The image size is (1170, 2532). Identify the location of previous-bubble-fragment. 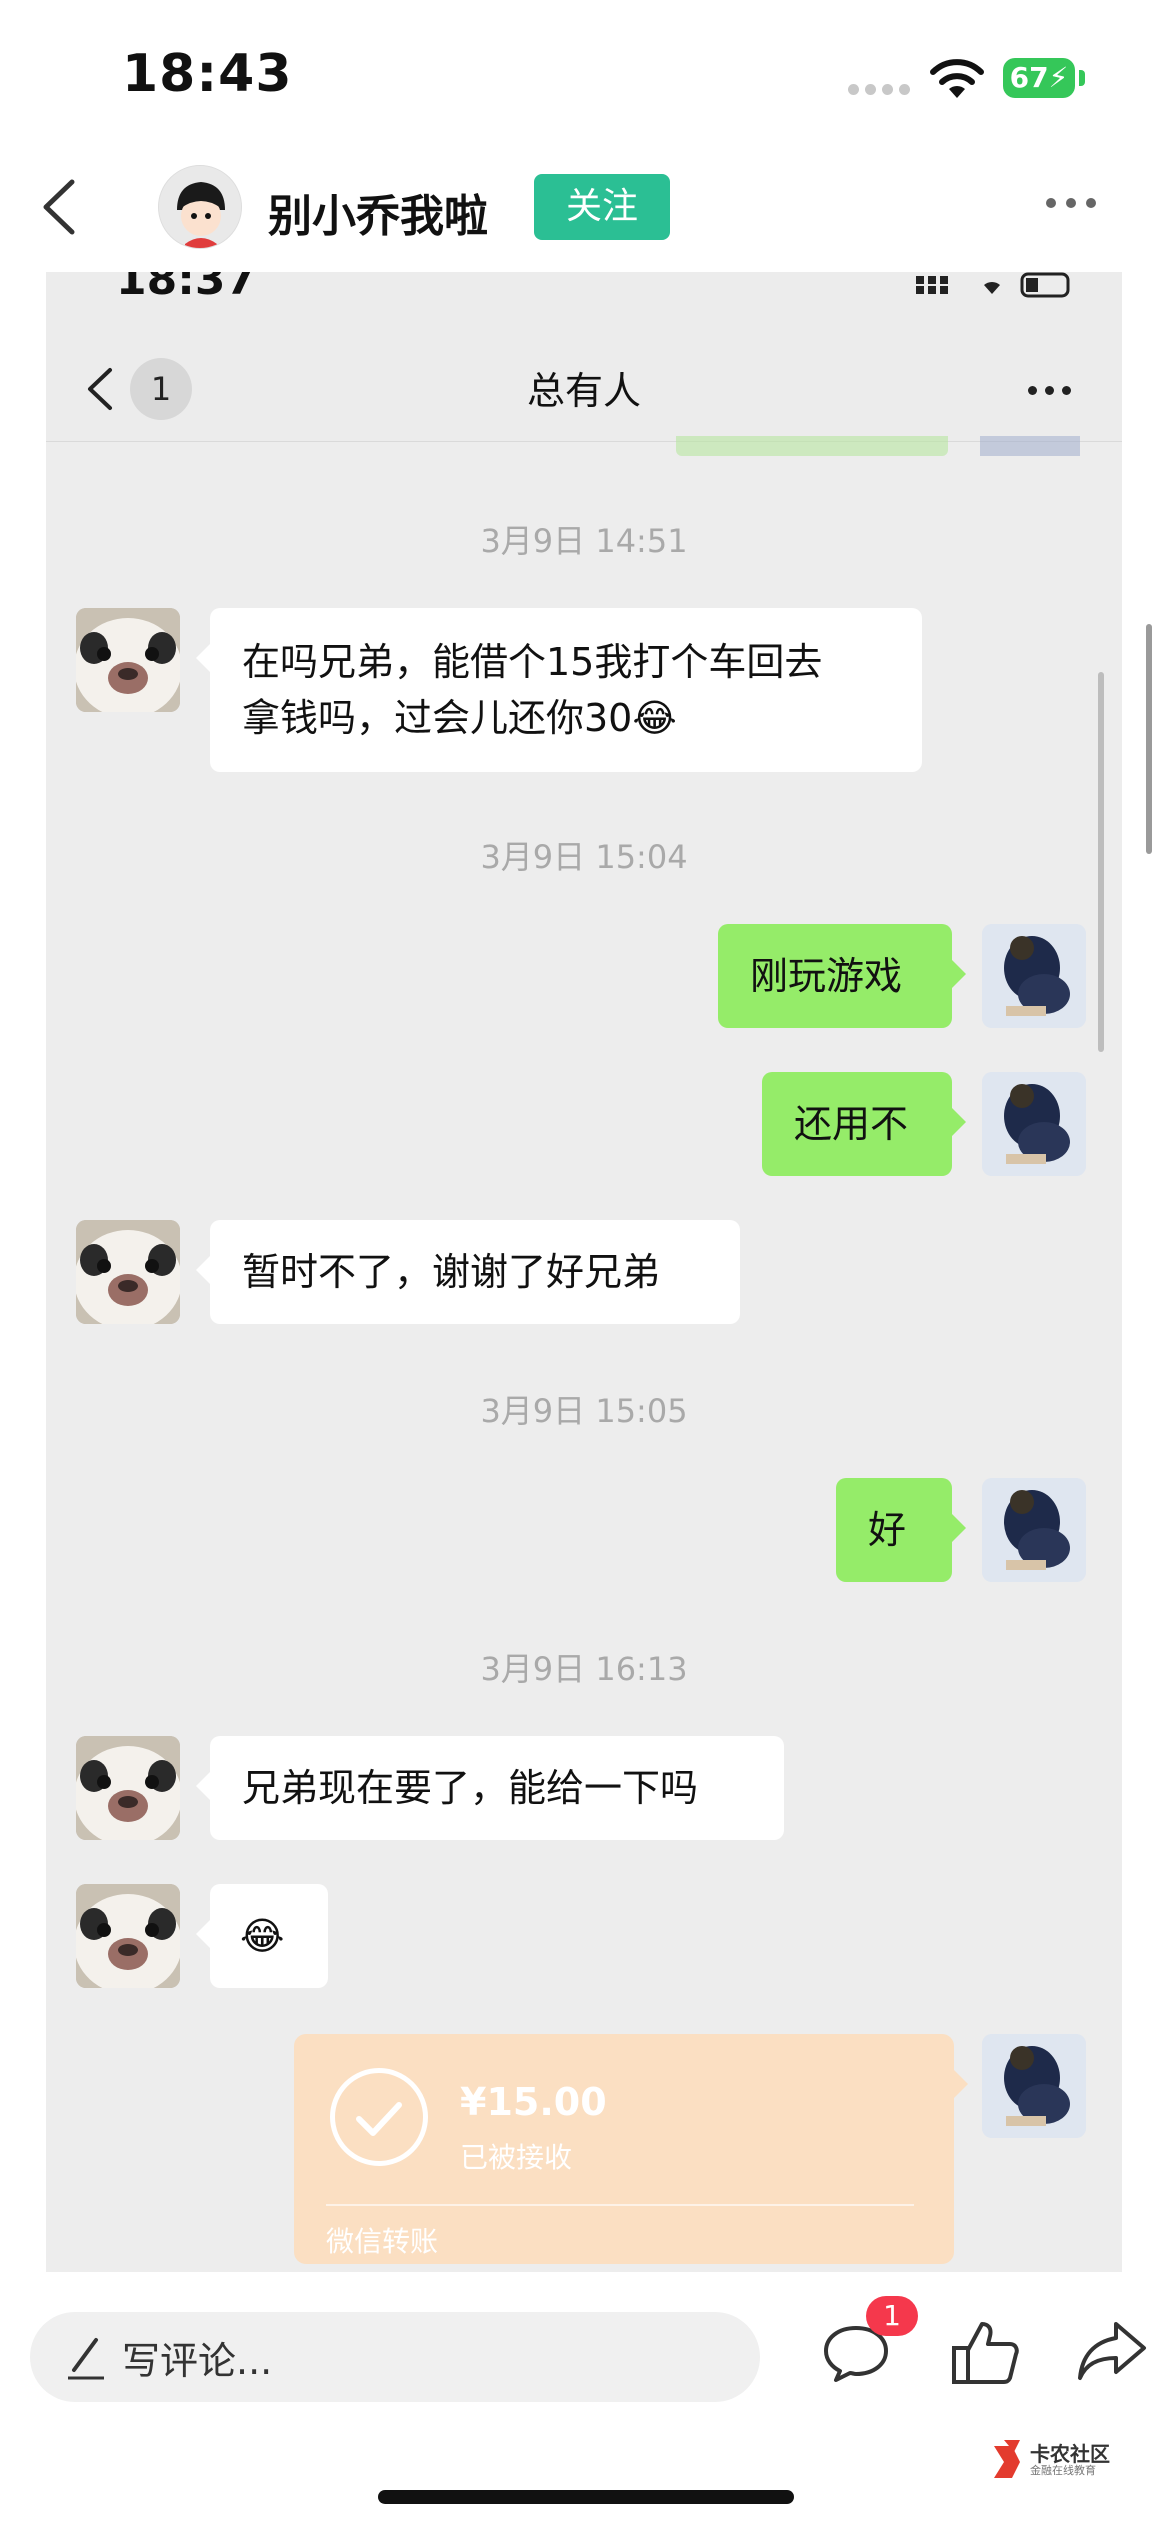
(812, 446).